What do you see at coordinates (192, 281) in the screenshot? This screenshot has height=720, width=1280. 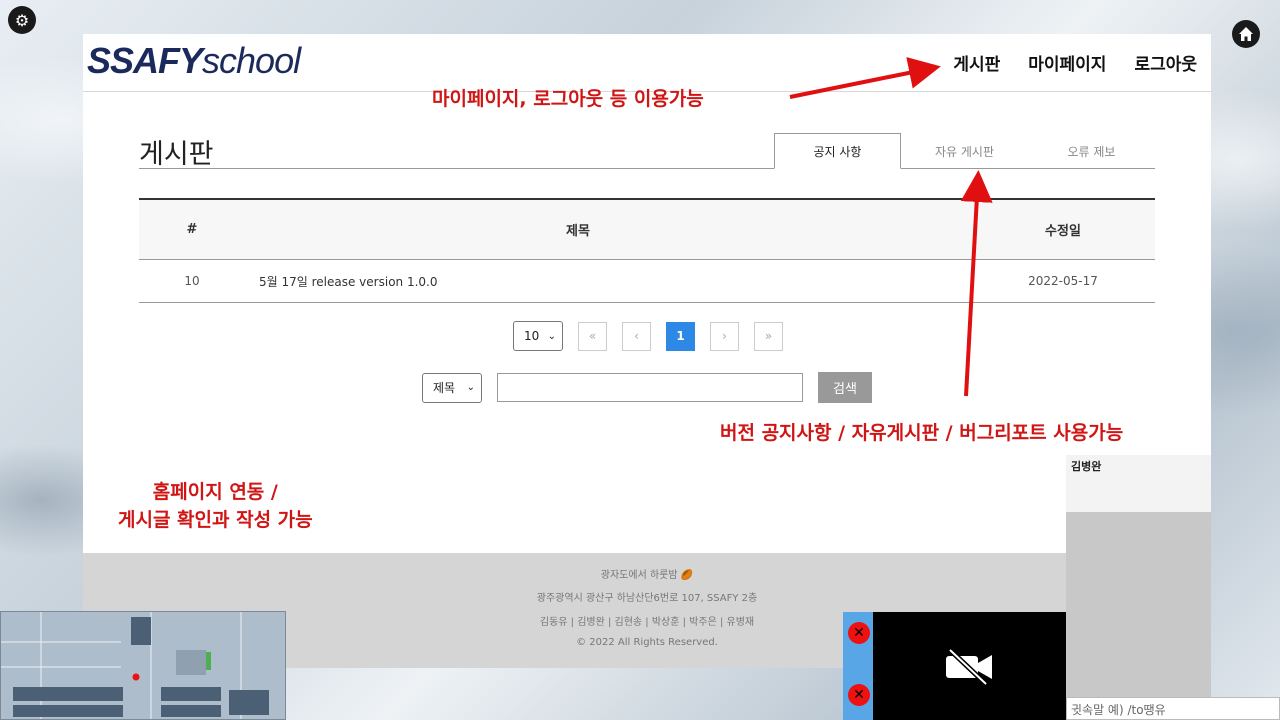 I see `row-num: 10` at bounding box center [192, 281].